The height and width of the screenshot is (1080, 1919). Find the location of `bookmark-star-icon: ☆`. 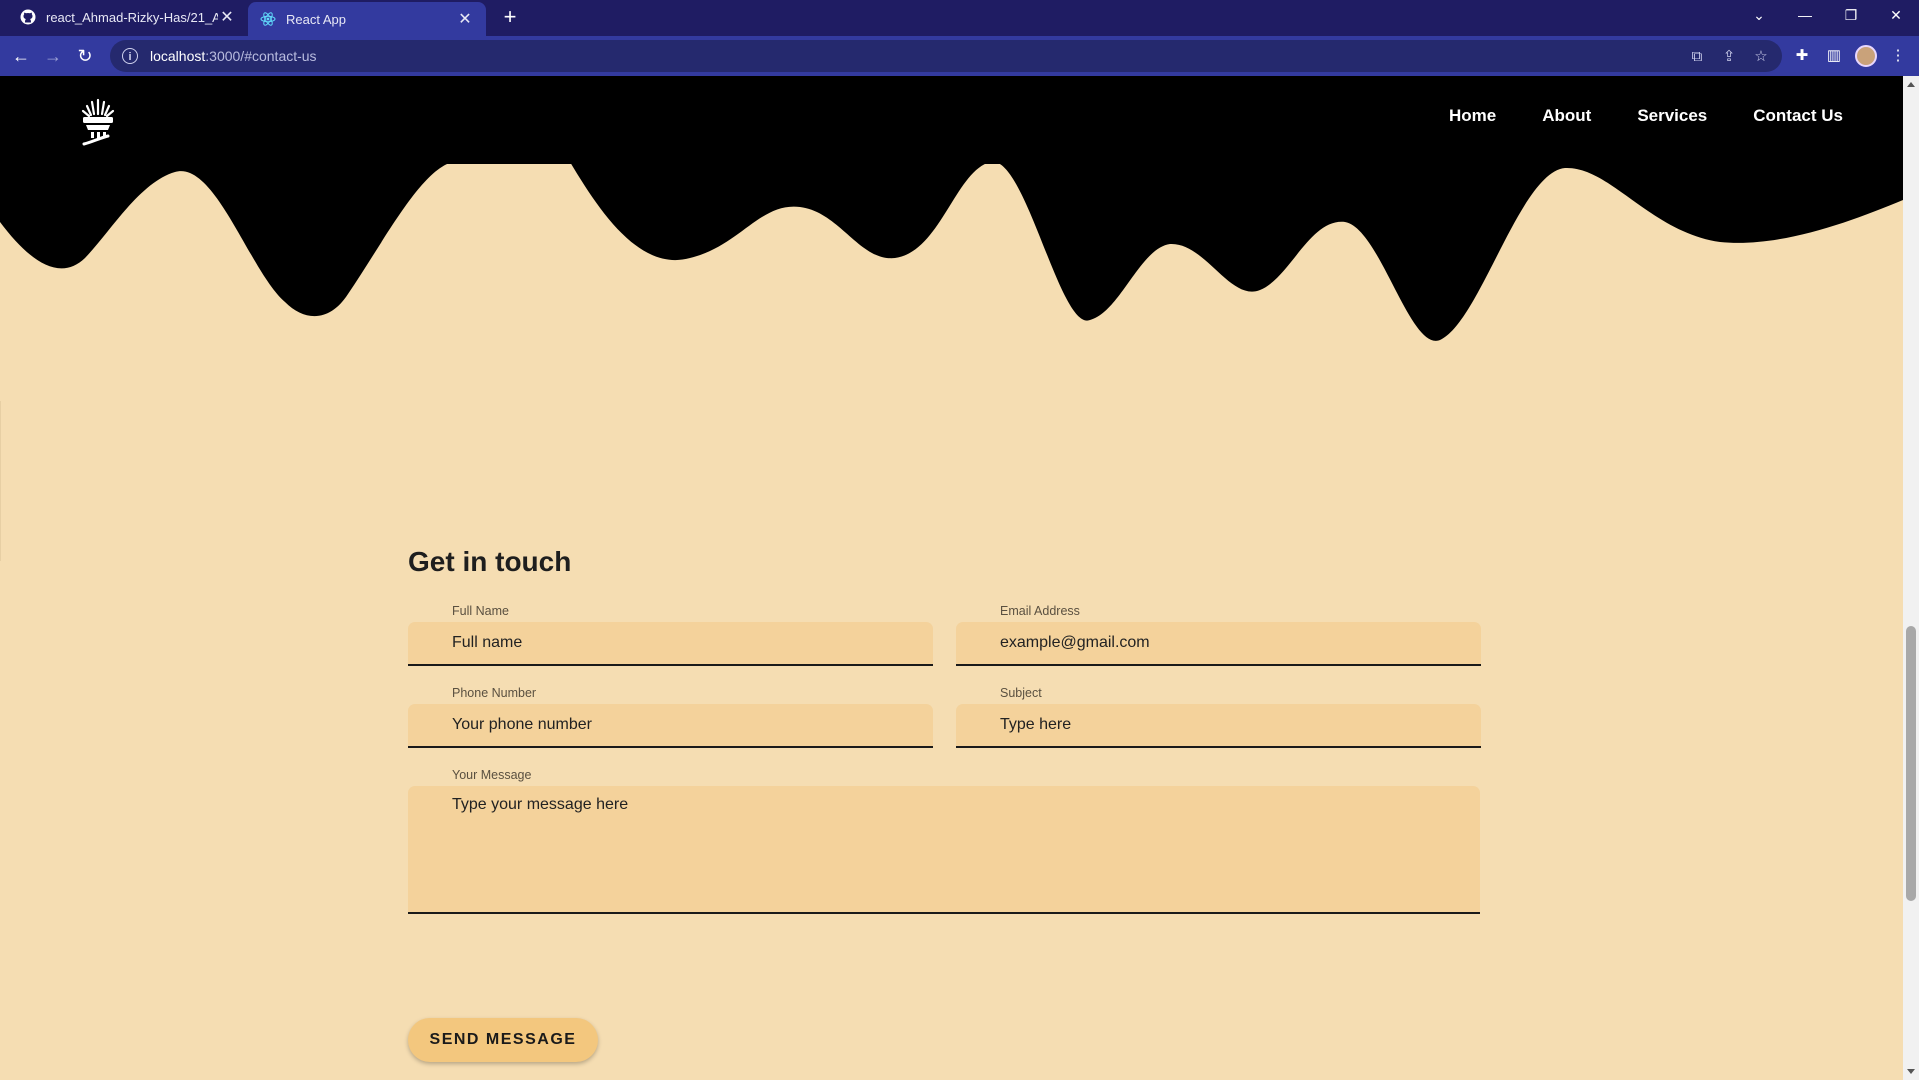

bookmark-star-icon: ☆ is located at coordinates (1761, 56).